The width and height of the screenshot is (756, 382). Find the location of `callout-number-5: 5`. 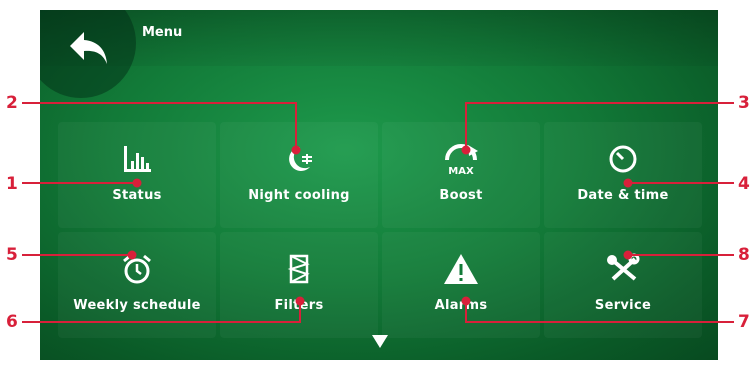

callout-number-5: 5 is located at coordinates (12, 255).